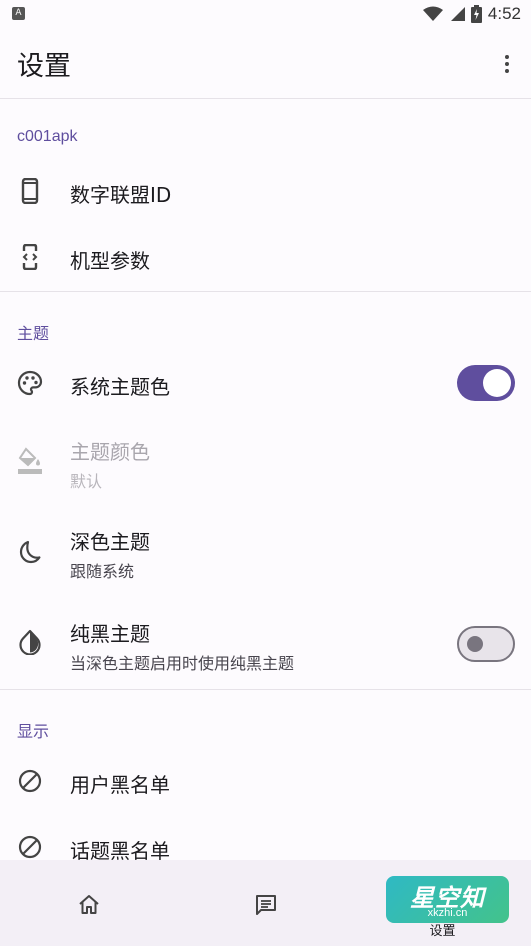  I want to click on watermark-logo: 星空知 xkzhi.cn, so click(447, 899).